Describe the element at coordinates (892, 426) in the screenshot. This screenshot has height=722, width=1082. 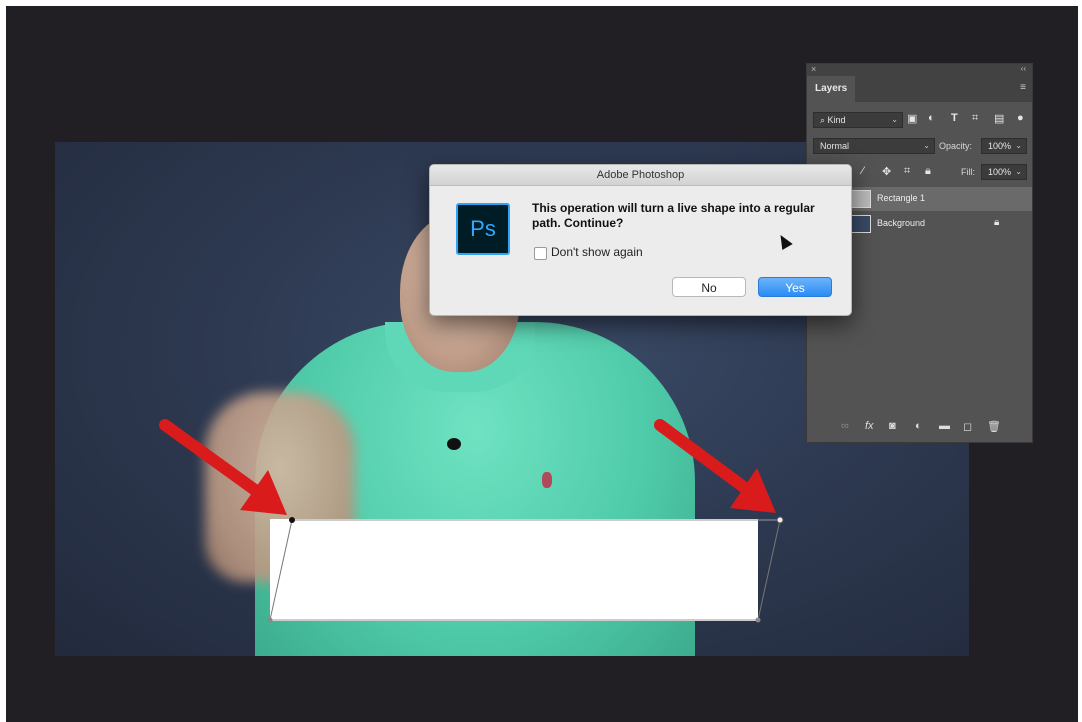
I see `mask-icon: ◙` at that location.